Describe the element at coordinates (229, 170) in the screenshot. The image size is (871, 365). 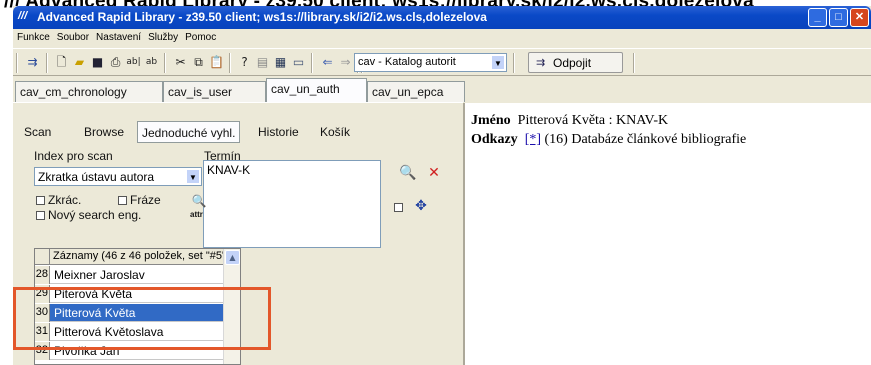
I see `term-input-value: KNAV-K` at that location.